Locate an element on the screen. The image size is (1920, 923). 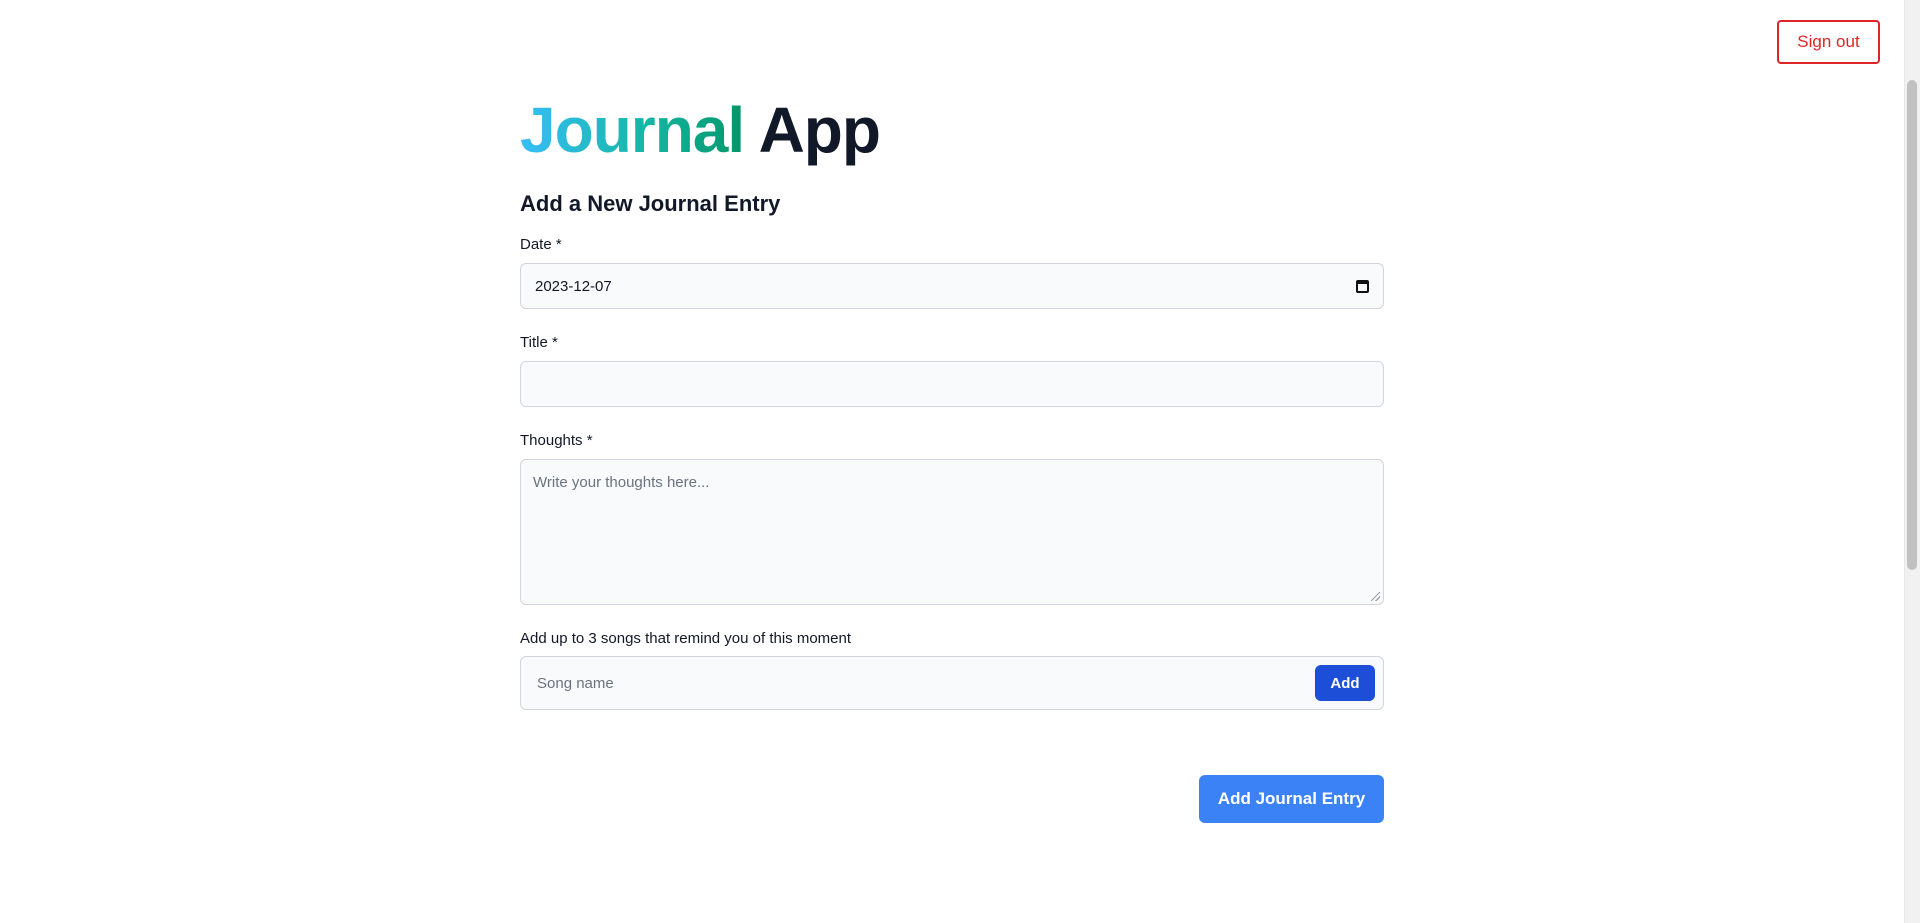
date-label: Date * is located at coordinates (541, 244).